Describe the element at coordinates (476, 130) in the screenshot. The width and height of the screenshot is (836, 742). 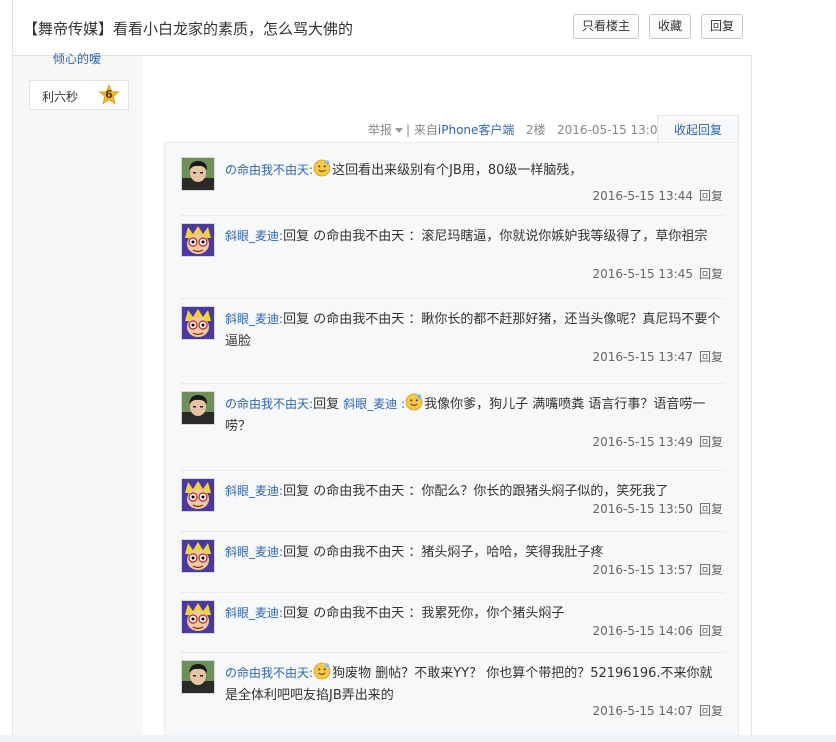
I see `source-client-link: iPhone客户端` at that location.